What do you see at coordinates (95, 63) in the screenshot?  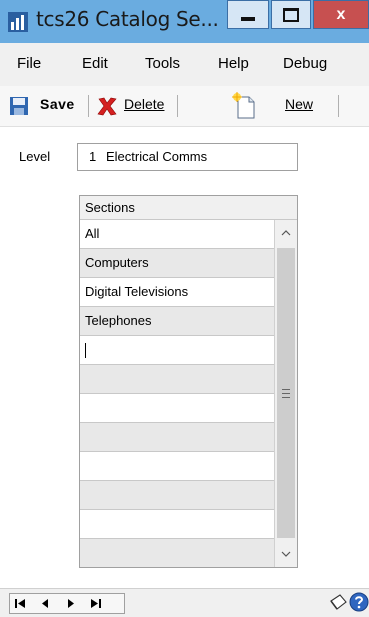 I see `menu-edit: Edit` at bounding box center [95, 63].